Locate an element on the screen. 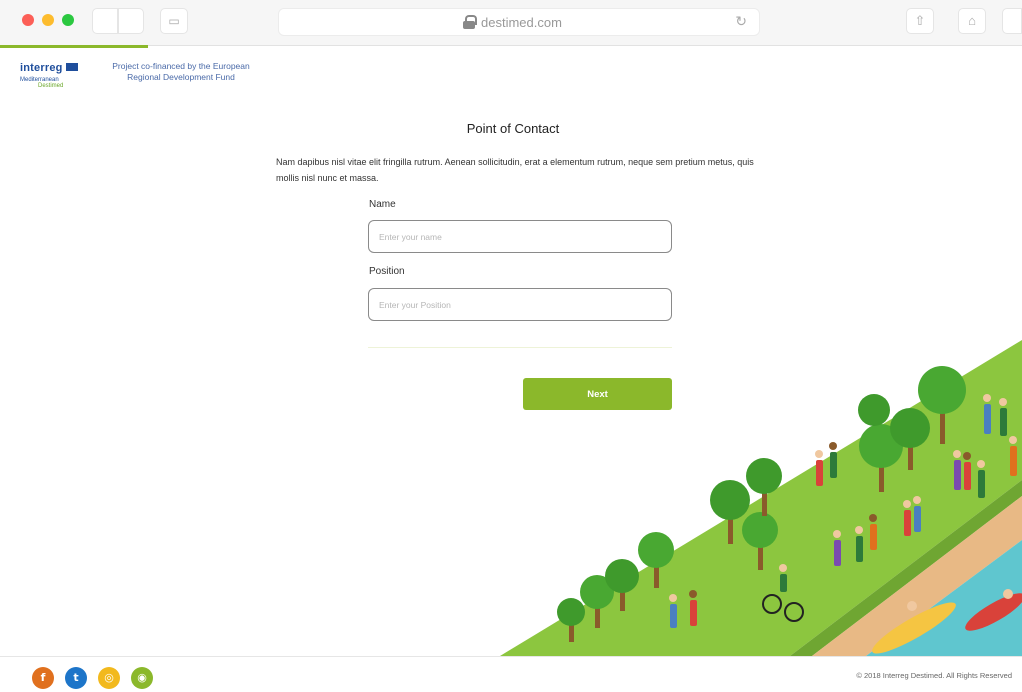 This screenshot has width=1022, height=692. name-label: Name is located at coordinates (382, 204).